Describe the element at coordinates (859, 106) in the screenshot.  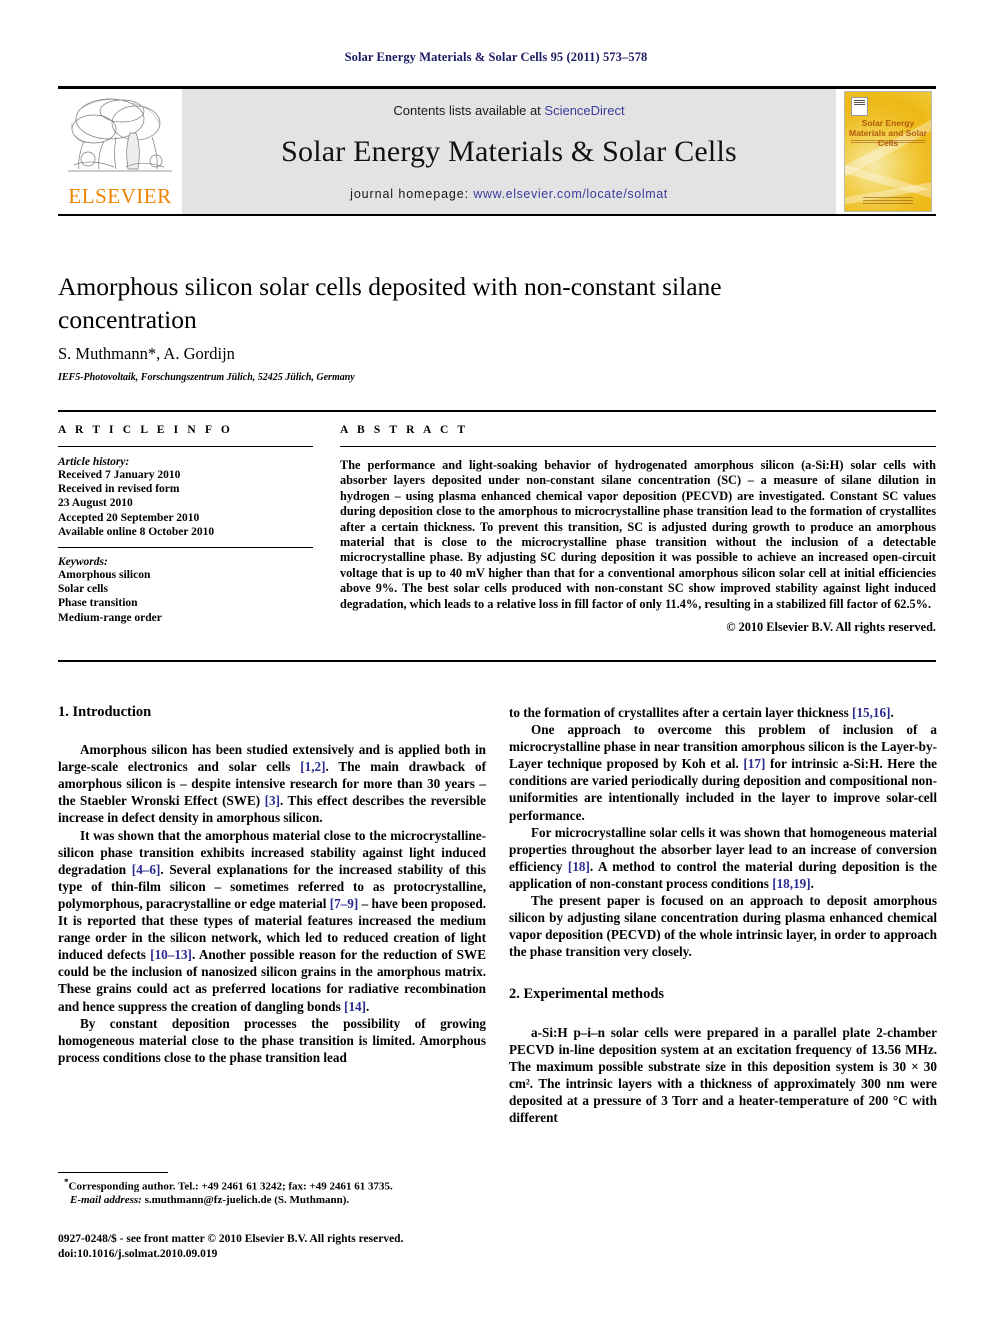
I see `cover-publisher-logo-icon` at that location.